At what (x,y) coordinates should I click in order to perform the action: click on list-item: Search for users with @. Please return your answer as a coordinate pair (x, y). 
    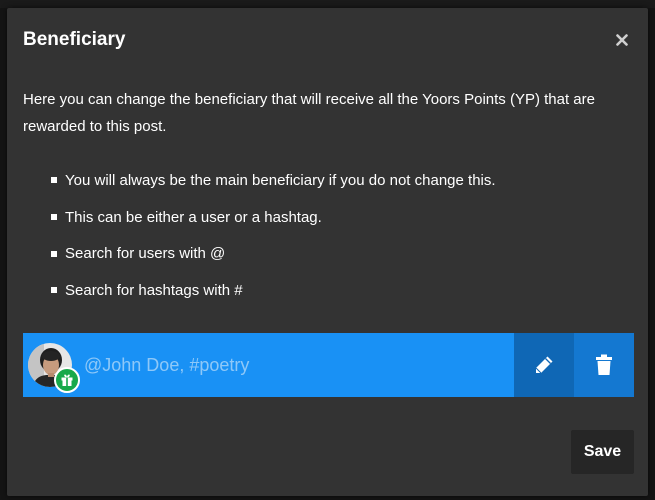
    Looking at the image, I should click on (273, 253).